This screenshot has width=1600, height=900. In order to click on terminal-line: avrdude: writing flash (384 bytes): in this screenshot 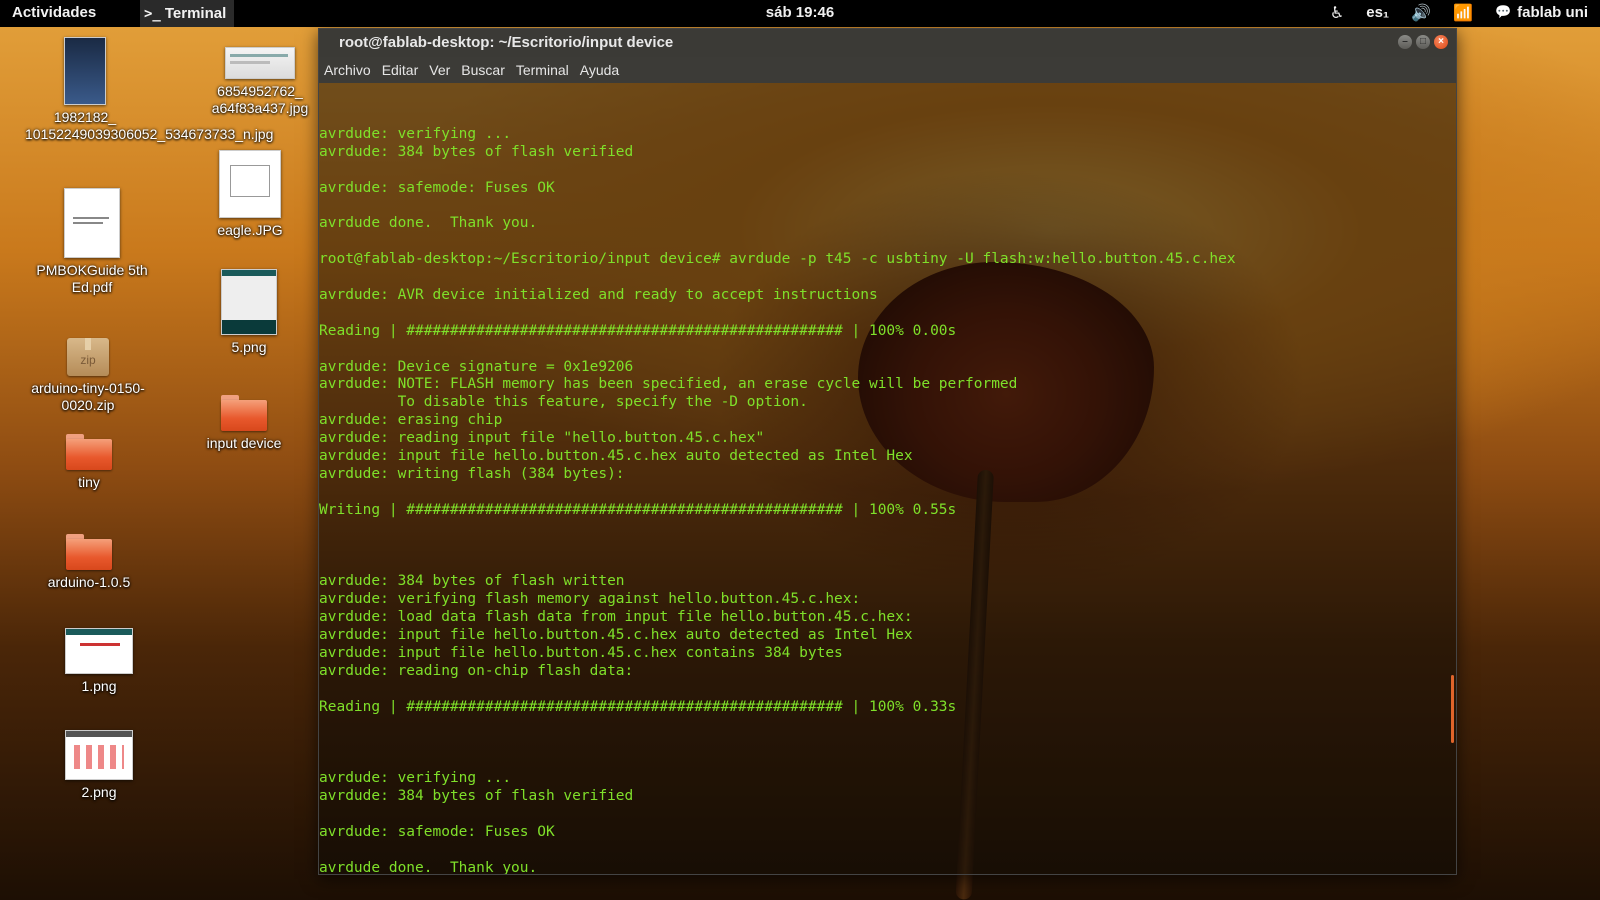, I will do `click(472, 473)`.